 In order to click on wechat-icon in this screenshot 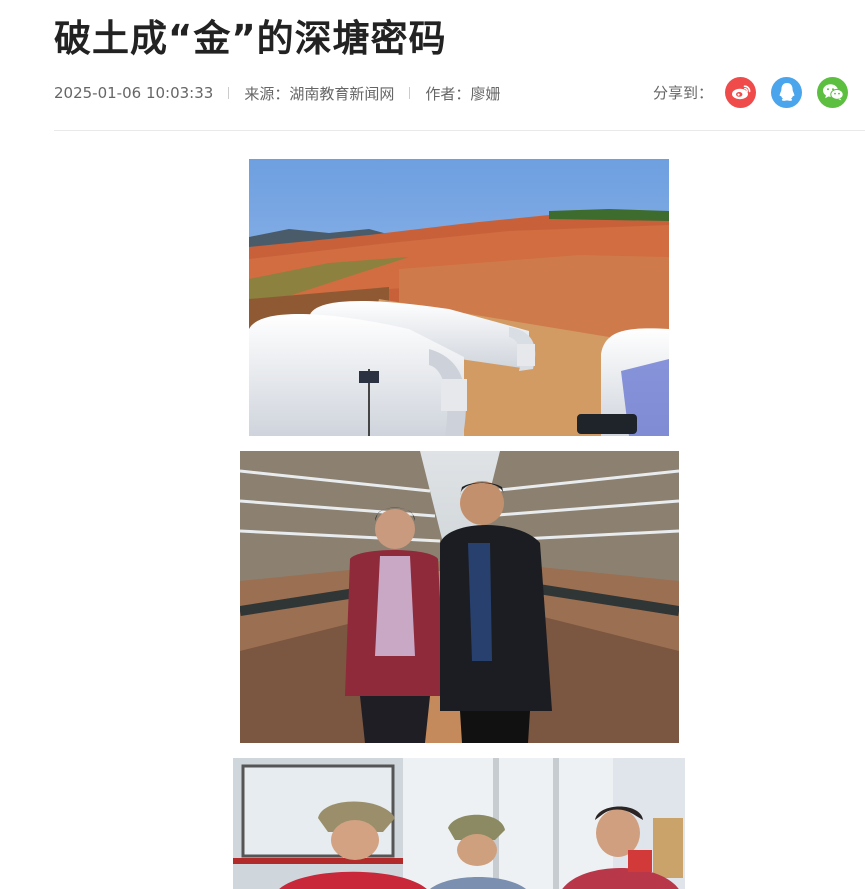, I will do `click(833, 92)`.